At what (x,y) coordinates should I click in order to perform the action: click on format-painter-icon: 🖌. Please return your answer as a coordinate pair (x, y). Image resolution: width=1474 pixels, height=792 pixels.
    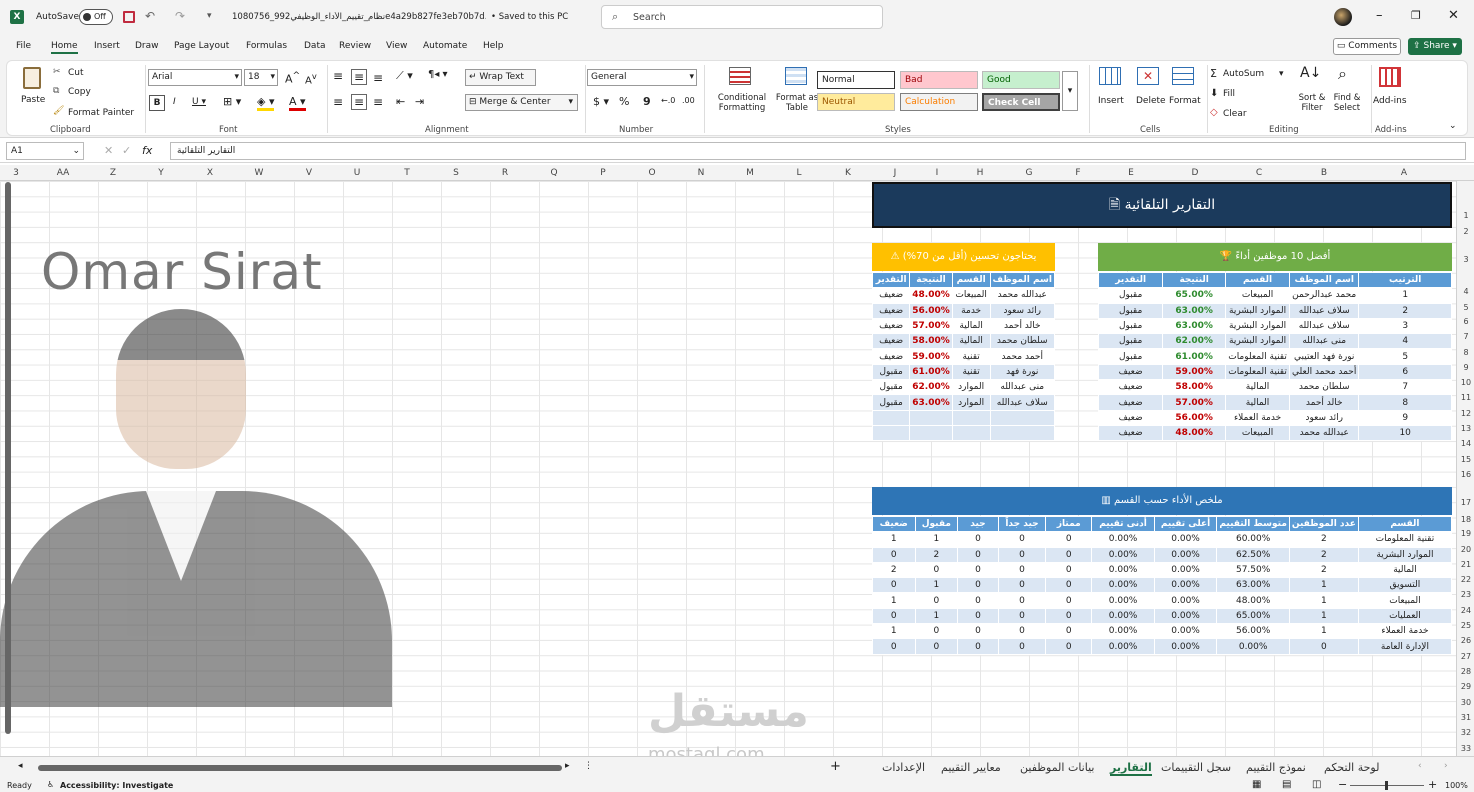
    Looking at the image, I should click on (58, 111).